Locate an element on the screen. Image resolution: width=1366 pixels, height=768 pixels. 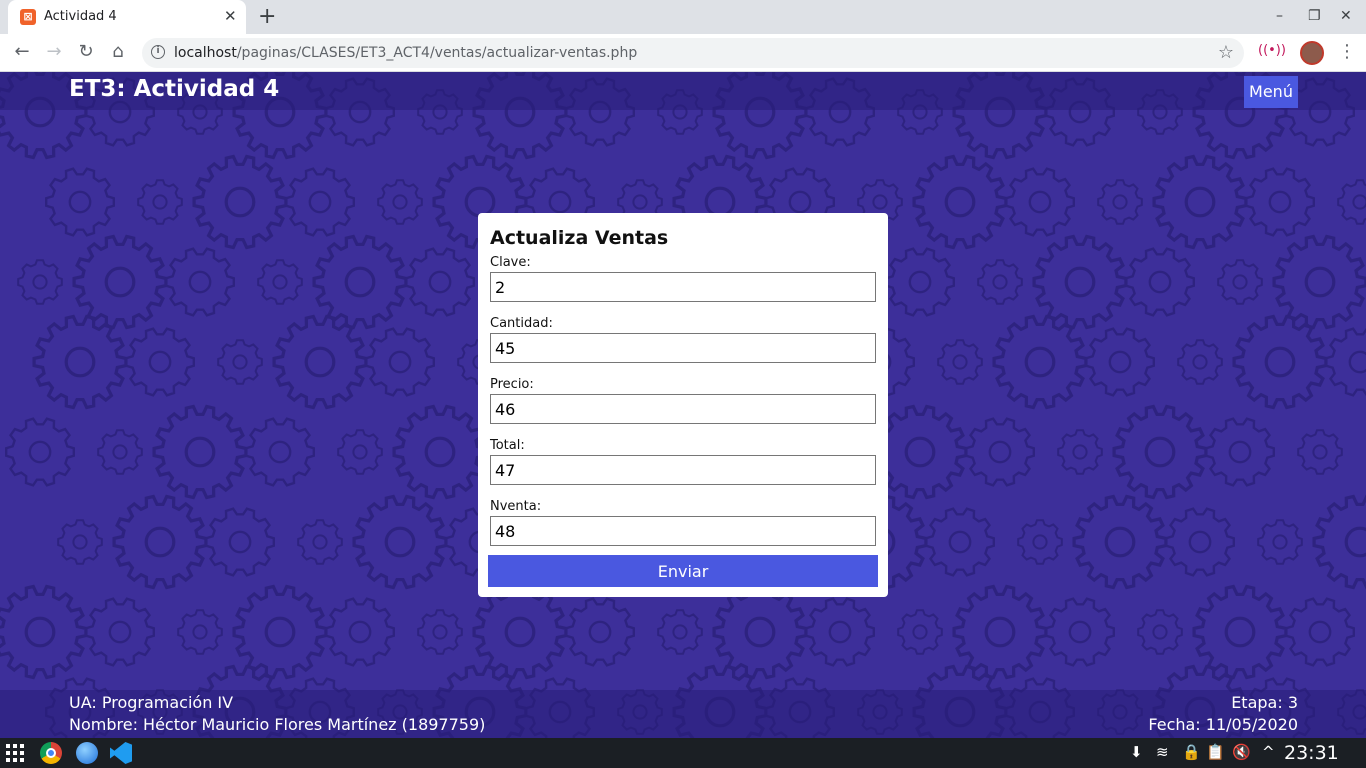
back-button: ← is located at coordinates (22, 51).